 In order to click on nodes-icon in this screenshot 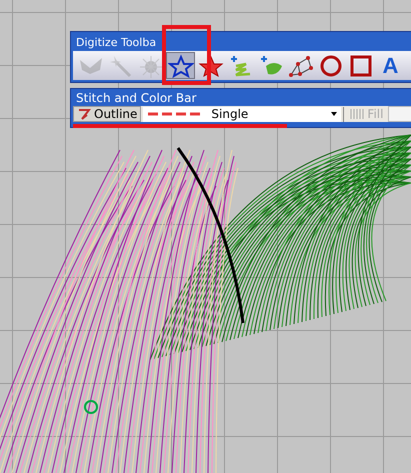, I will do `click(301, 66)`.